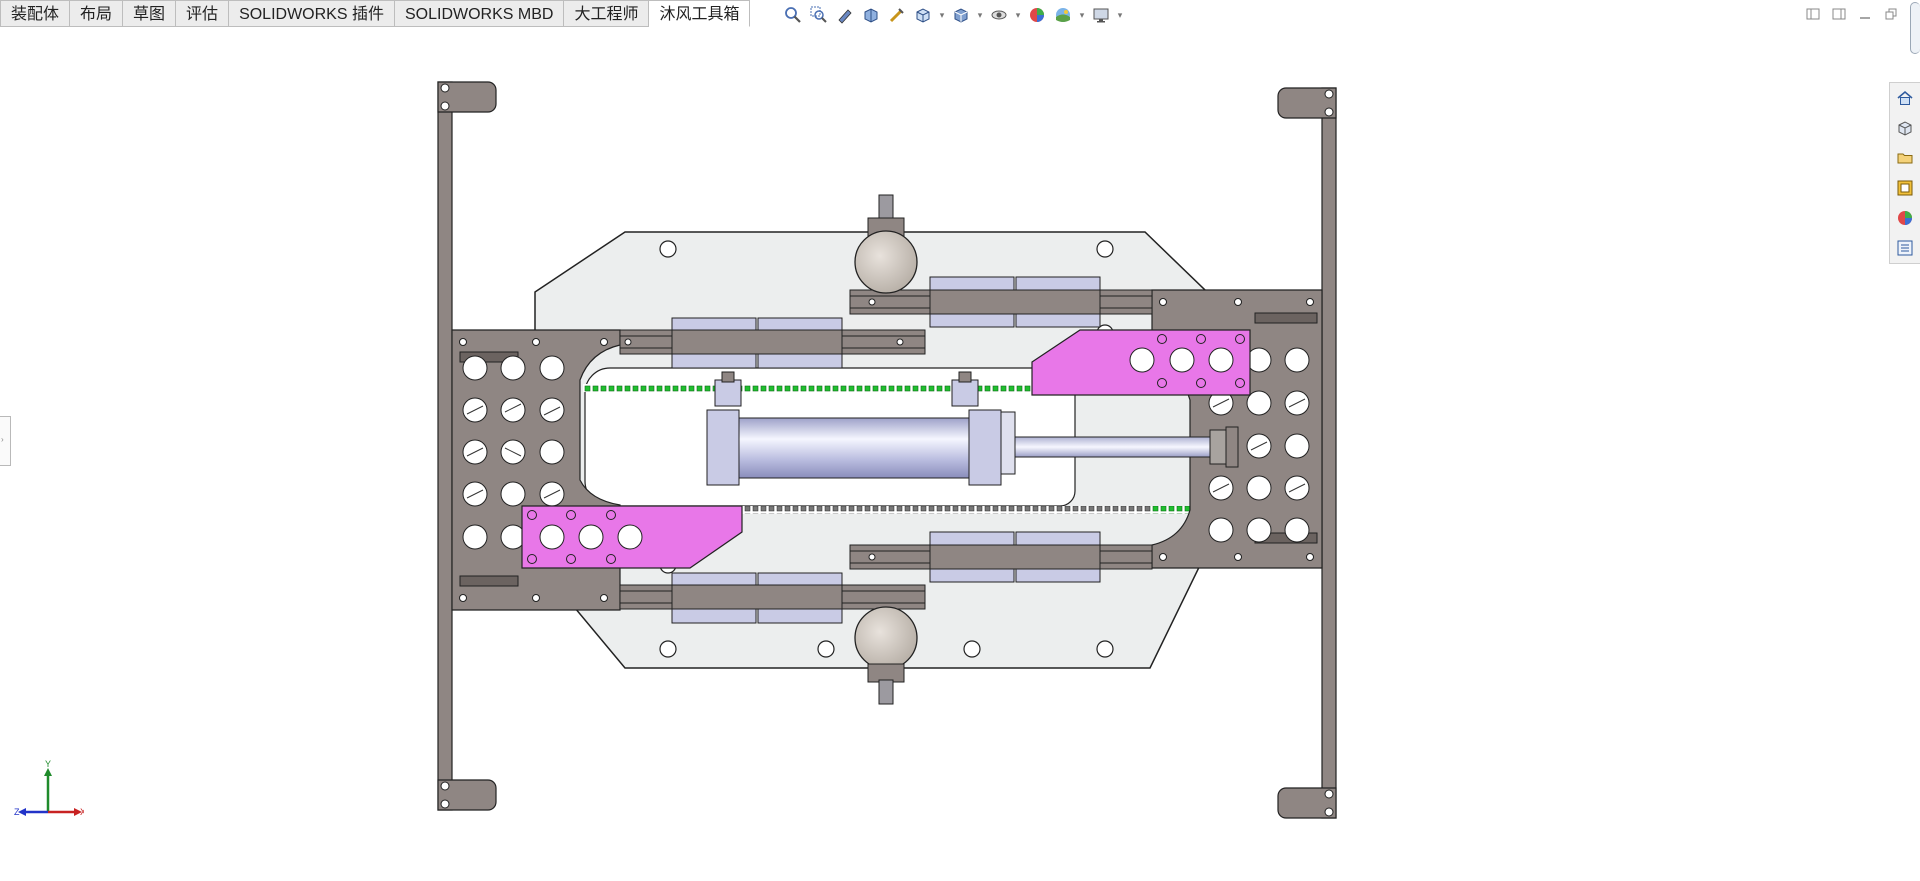 Image resolution: width=1920 pixels, height=881 pixels. What do you see at coordinates (793, 15) in the screenshot?
I see `zoom-to-fit-icon` at bounding box center [793, 15].